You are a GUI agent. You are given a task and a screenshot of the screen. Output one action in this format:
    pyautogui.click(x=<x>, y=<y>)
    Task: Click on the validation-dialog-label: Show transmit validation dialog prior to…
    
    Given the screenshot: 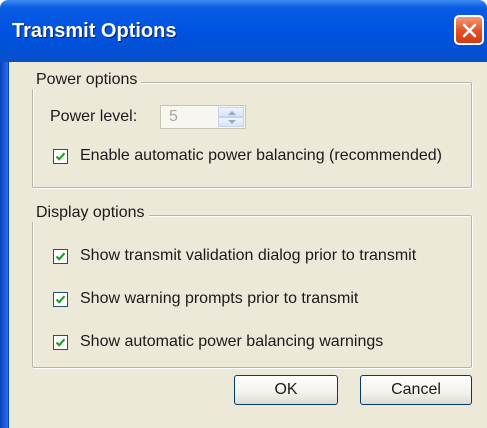 What is the action you would take?
    pyautogui.click(x=248, y=256)
    